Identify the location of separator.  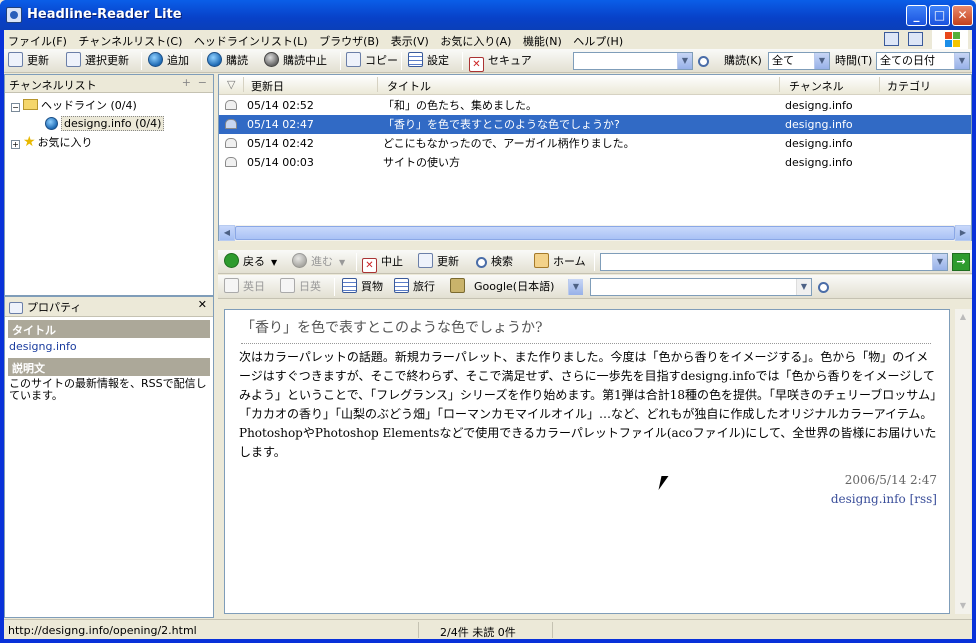
(594, 262).